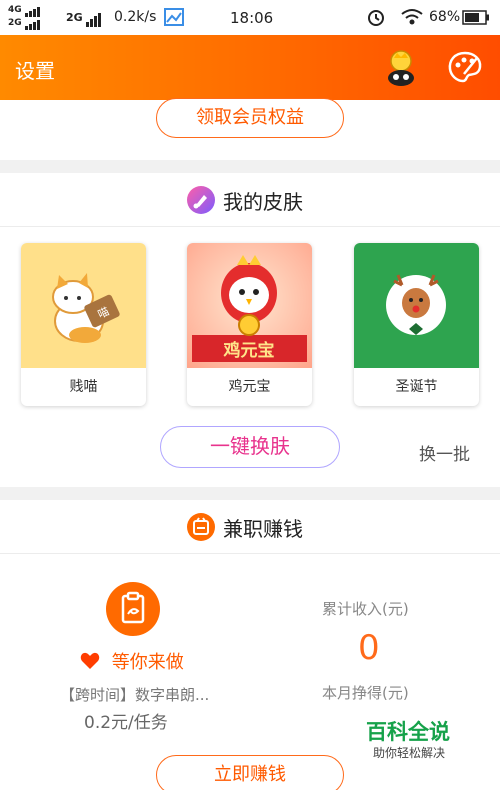  I want to click on member-card: 领取会员权益, so click(250, 129).